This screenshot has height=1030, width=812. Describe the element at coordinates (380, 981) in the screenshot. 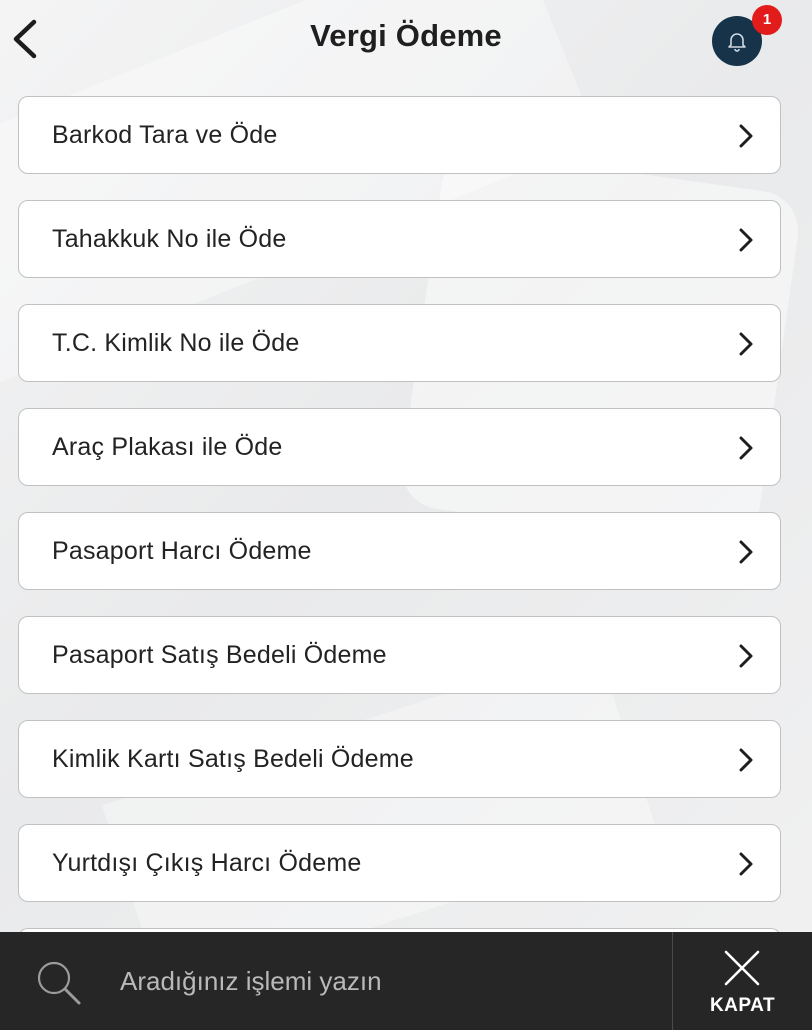

I see `search-input` at that location.